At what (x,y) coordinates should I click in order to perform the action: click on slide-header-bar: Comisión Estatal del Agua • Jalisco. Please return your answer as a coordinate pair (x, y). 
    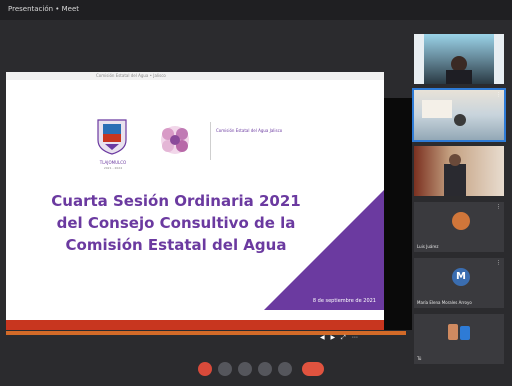
    Looking at the image, I should click on (195, 76).